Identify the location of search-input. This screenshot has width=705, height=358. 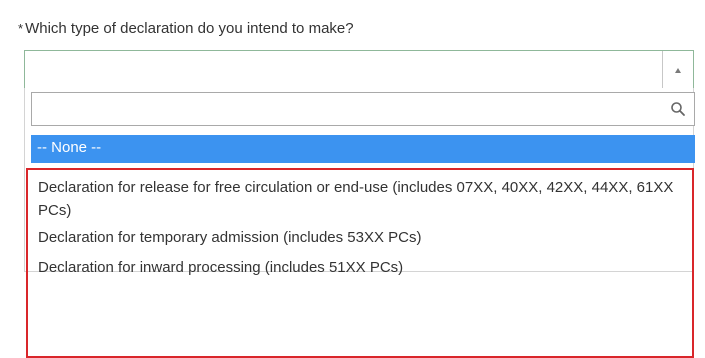
(350, 108).